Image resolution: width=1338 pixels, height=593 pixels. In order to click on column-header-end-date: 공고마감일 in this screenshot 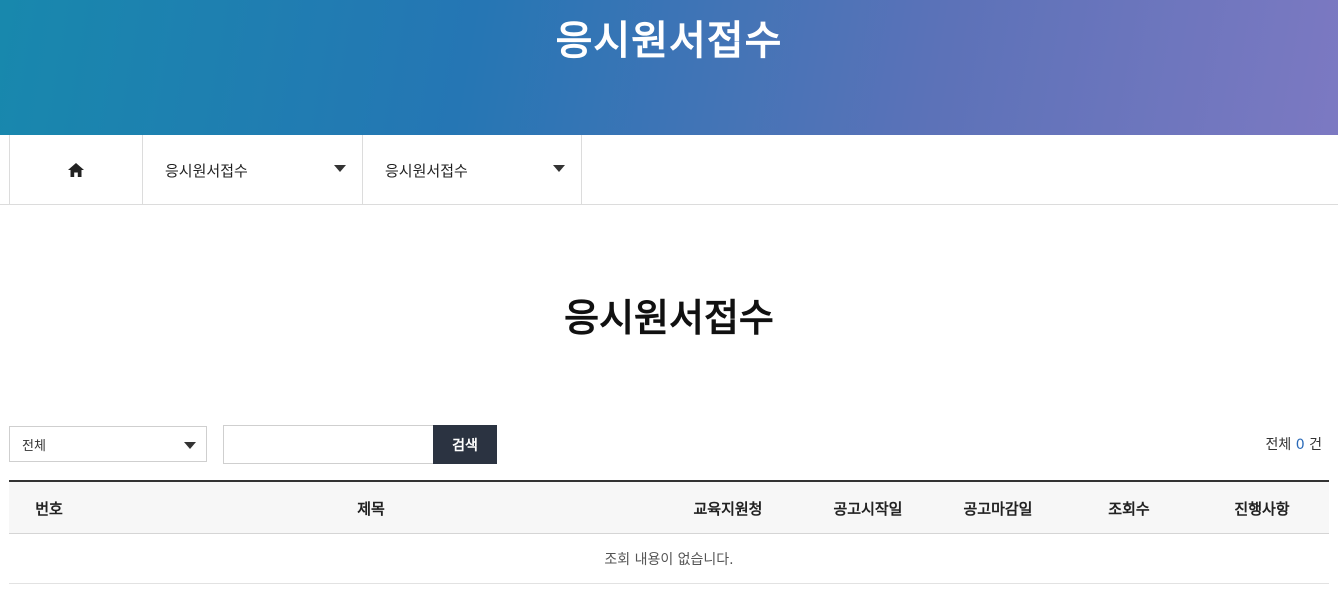, I will do `click(998, 509)`.